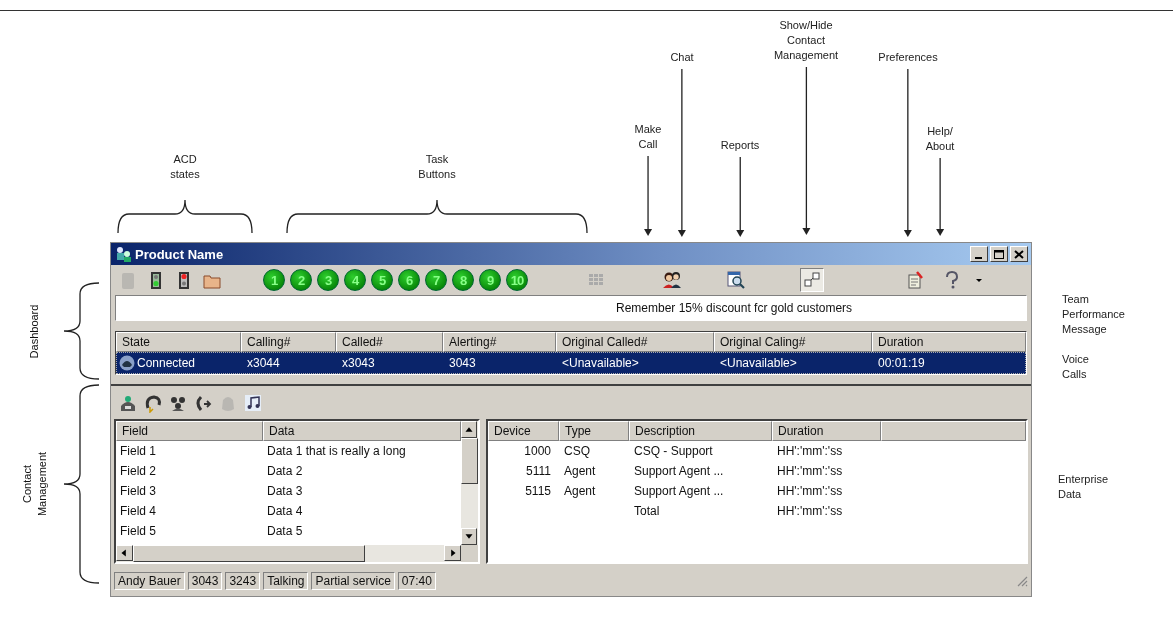 The height and width of the screenshot is (620, 1173). What do you see at coordinates (263, 363) in the screenshot?
I see `table-cell: x3044` at bounding box center [263, 363].